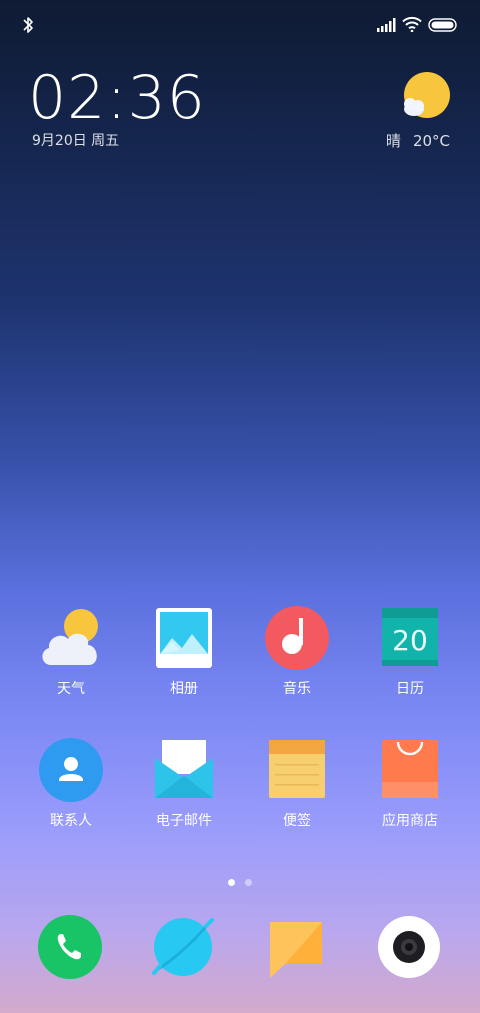  Describe the element at coordinates (184, 821) in the screenshot. I see `app-label: 电子邮件` at that location.